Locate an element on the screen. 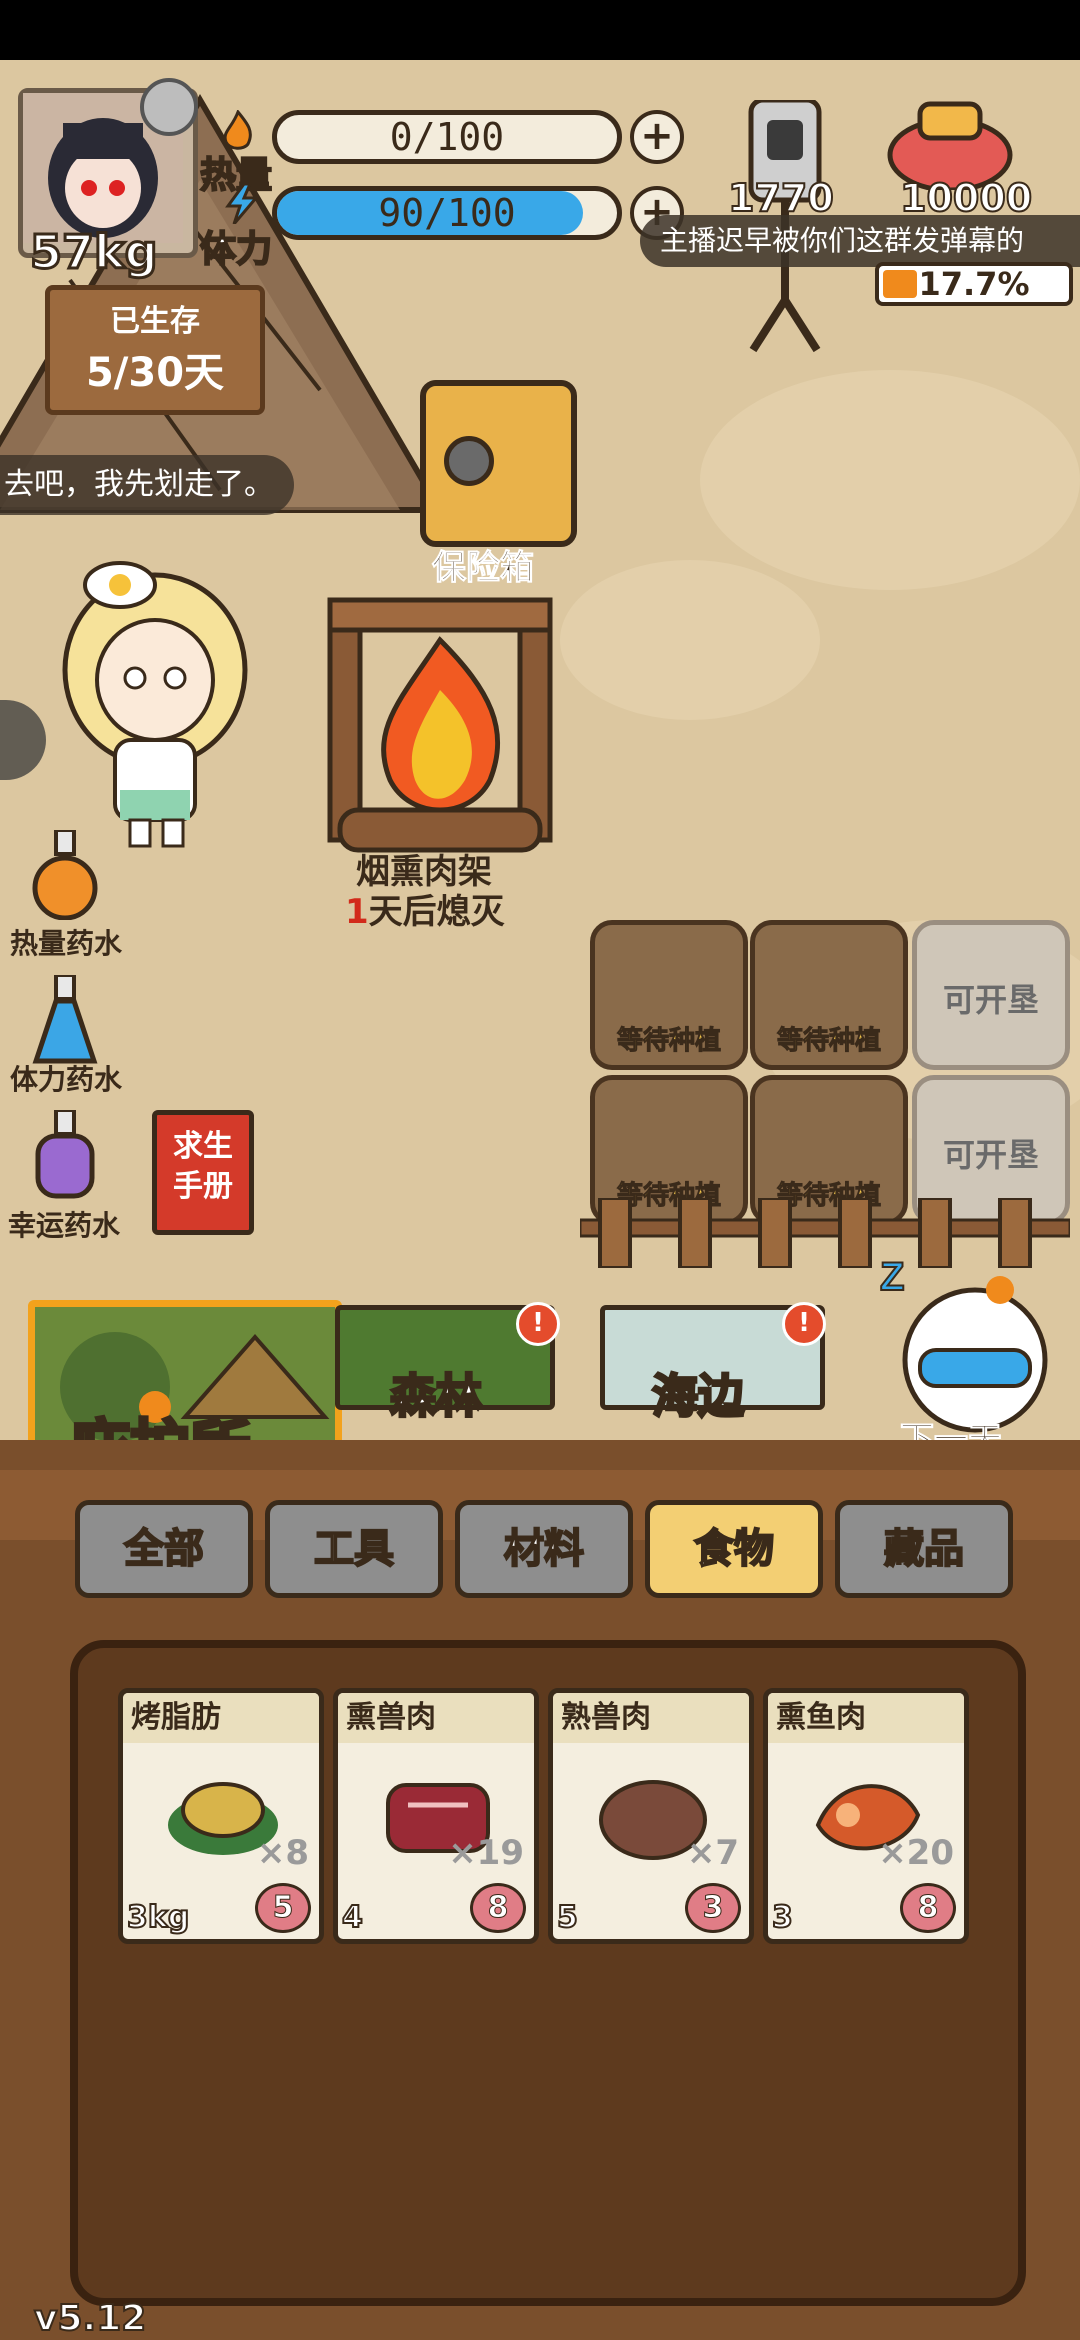  item-count: ×7 is located at coordinates (712, 1853).